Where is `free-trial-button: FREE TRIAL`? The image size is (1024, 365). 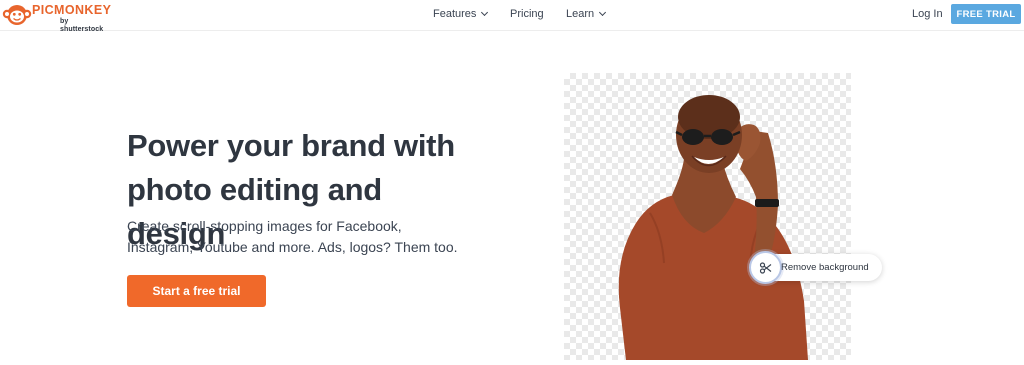
free-trial-button: FREE TRIAL is located at coordinates (986, 14).